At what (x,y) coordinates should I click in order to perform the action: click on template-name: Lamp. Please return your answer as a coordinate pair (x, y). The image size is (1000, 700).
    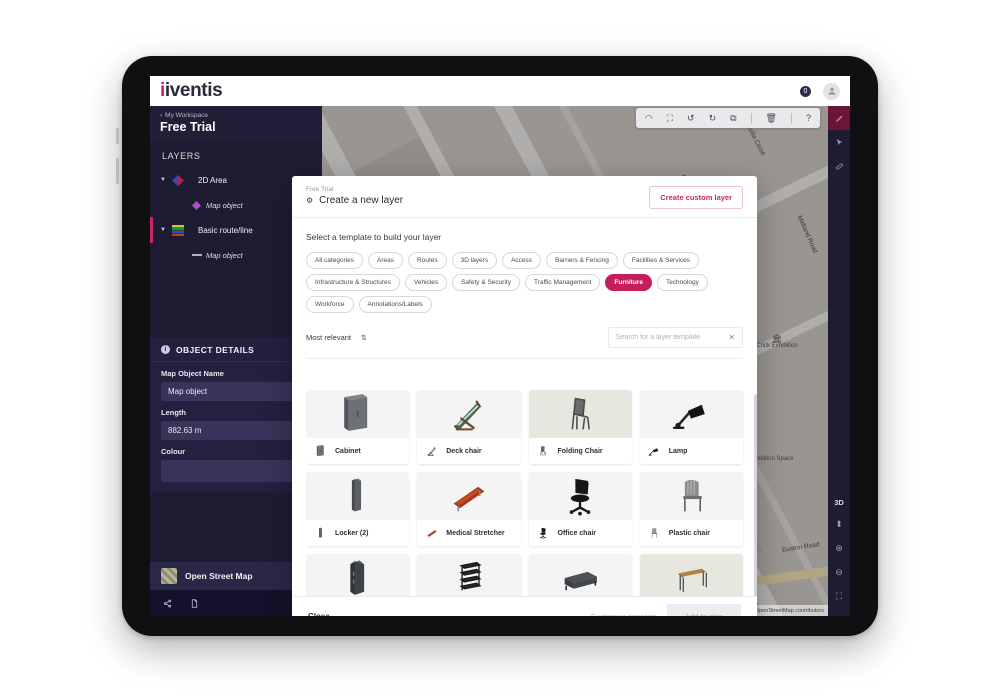
    Looking at the image, I should click on (678, 451).